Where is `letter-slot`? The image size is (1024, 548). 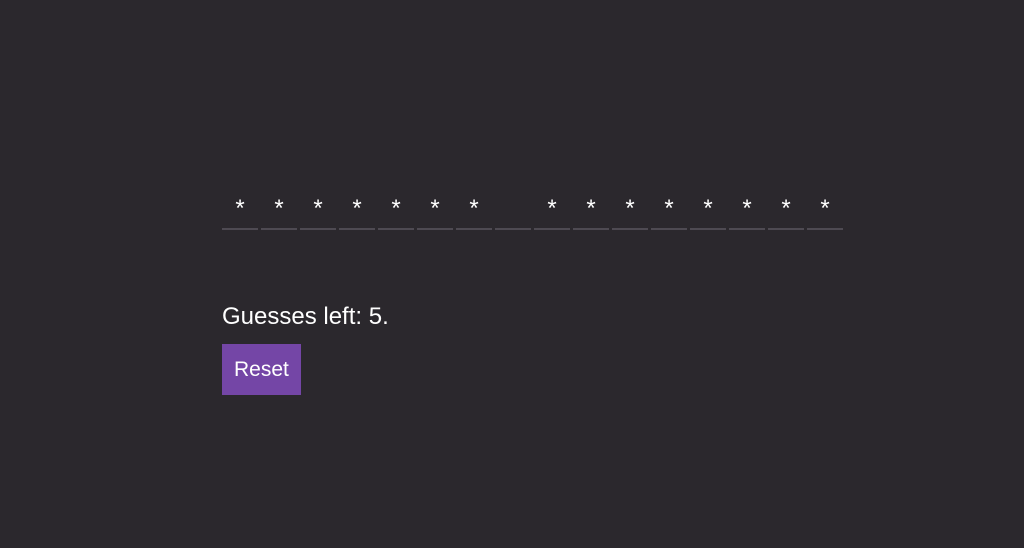 letter-slot is located at coordinates (513, 210).